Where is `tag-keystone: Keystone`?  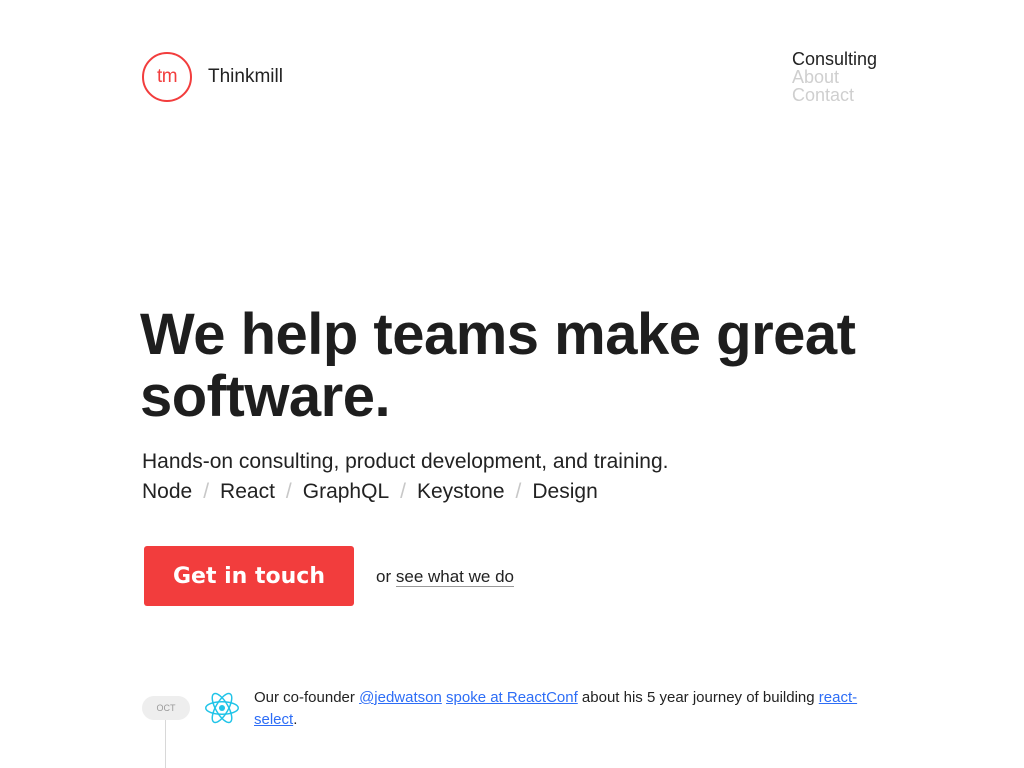
tag-keystone: Keystone is located at coordinates (460, 491).